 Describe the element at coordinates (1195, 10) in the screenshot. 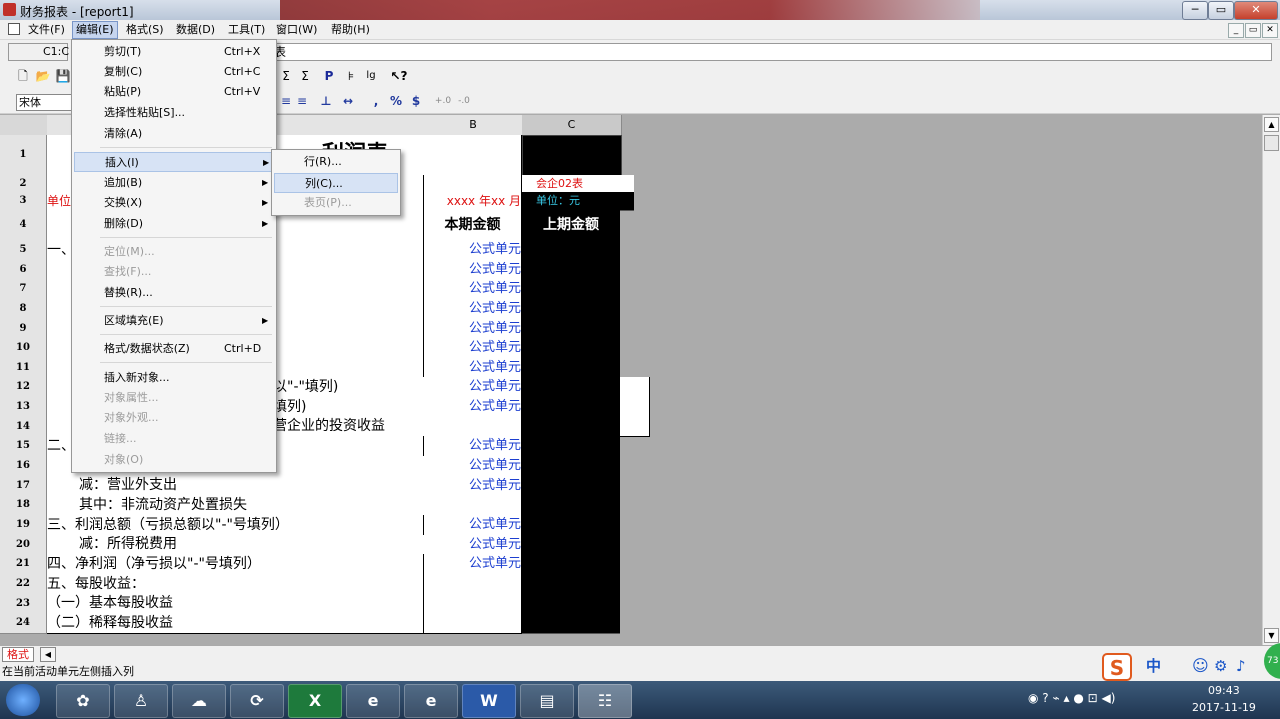

I see `minimize-button: ─` at that location.